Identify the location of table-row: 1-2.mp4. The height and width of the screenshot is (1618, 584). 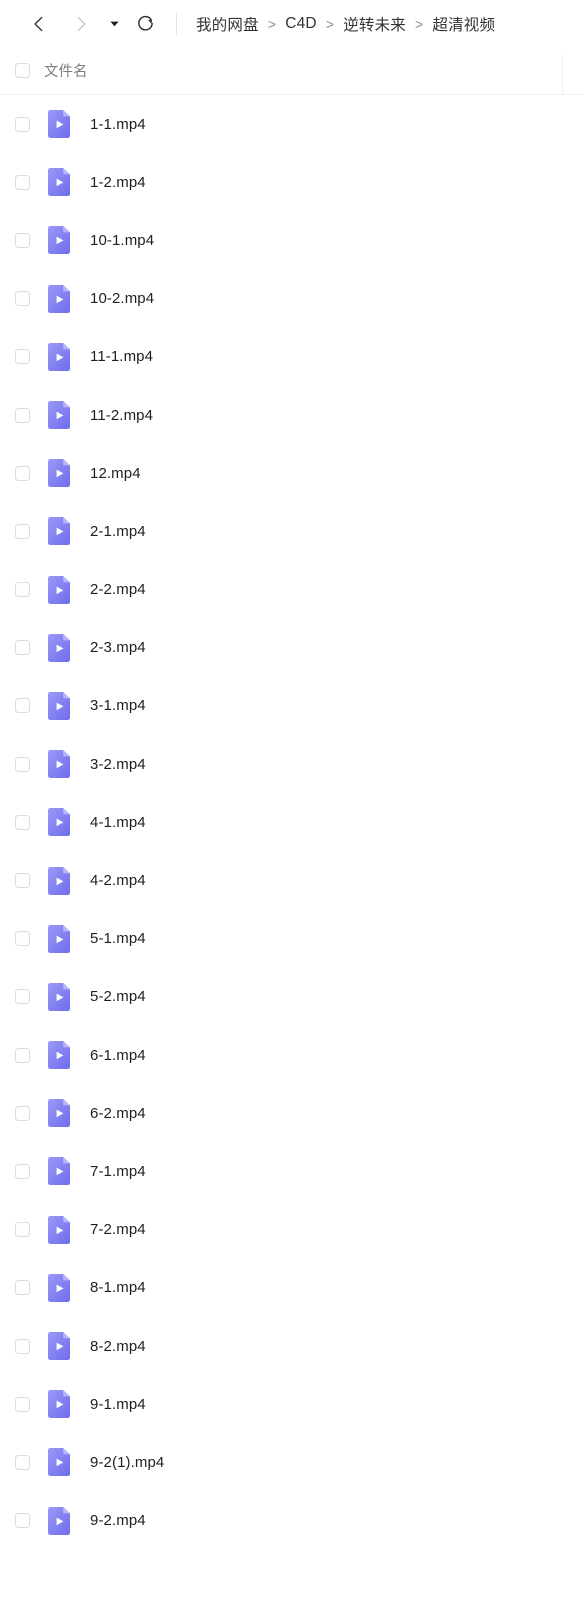
(292, 182).